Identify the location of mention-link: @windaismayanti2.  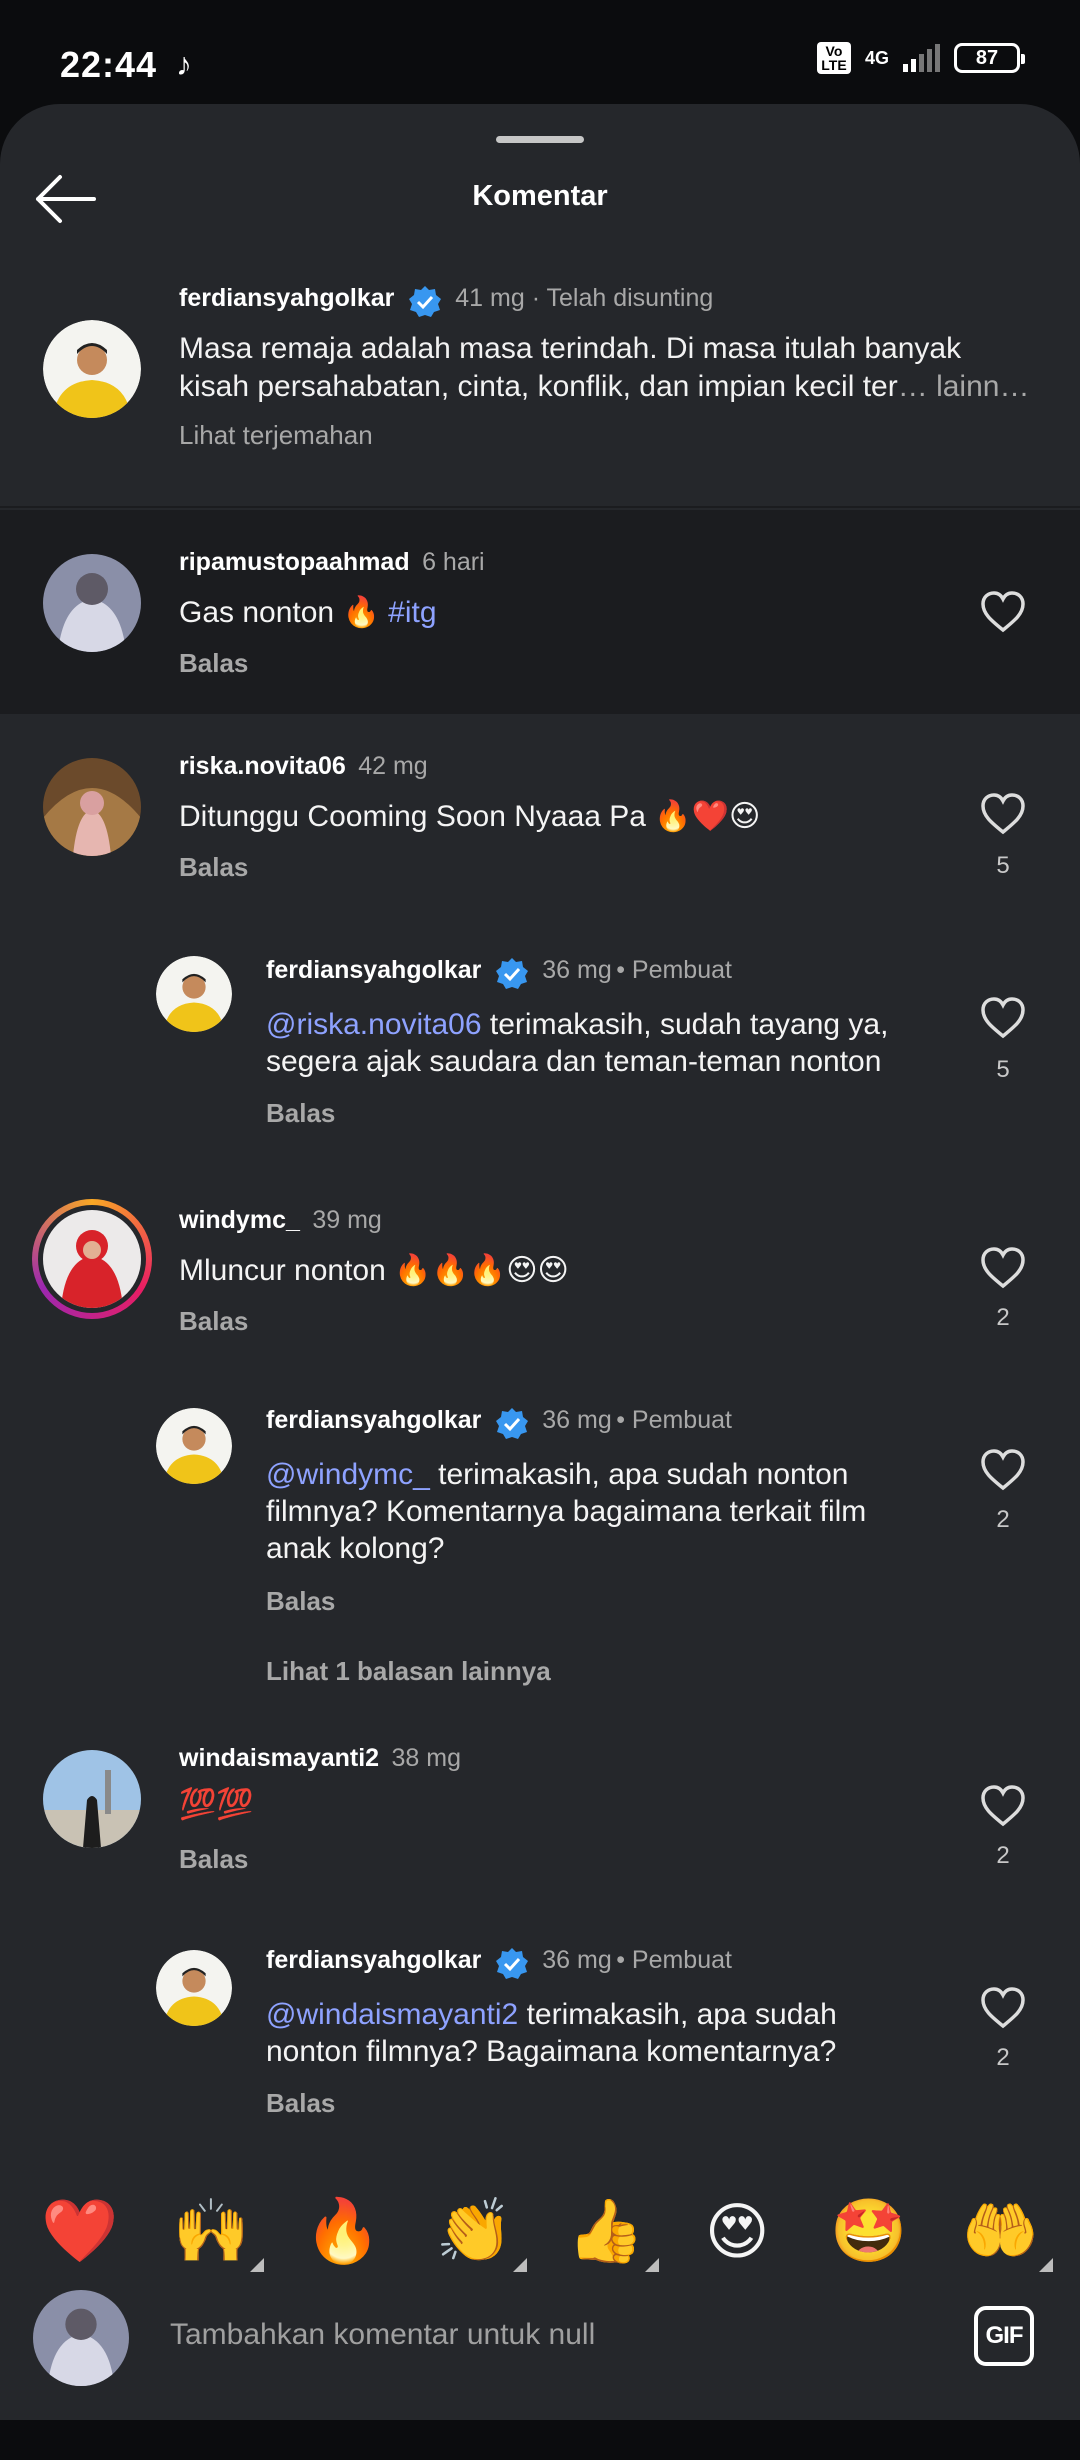
(392, 2014).